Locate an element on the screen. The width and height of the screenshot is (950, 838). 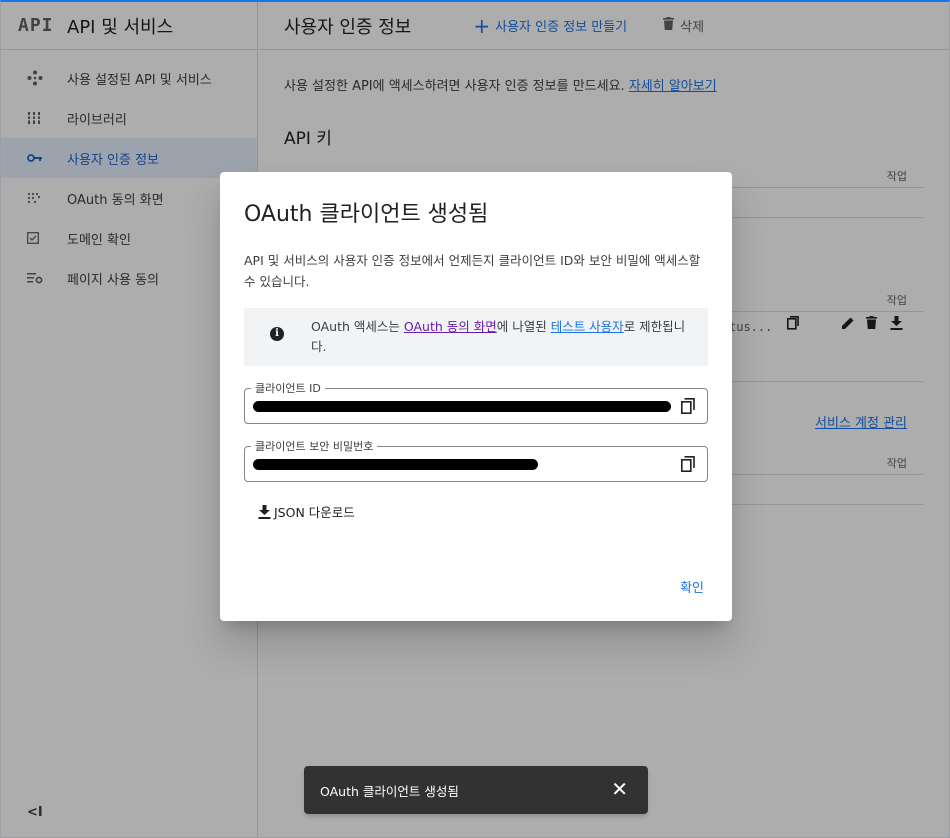
oauth-consent-screen-link: OAuth 동의 화면 is located at coordinates (450, 326).